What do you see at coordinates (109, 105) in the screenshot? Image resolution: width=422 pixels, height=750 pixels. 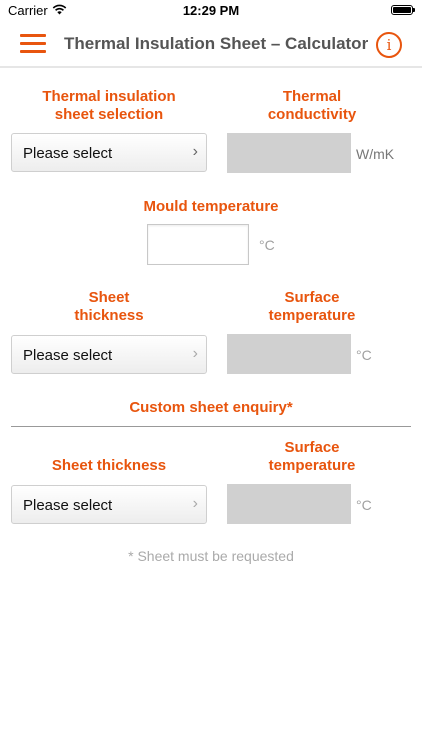 I see `sheet-selection-label: Thermal insulation sheet selection` at bounding box center [109, 105].